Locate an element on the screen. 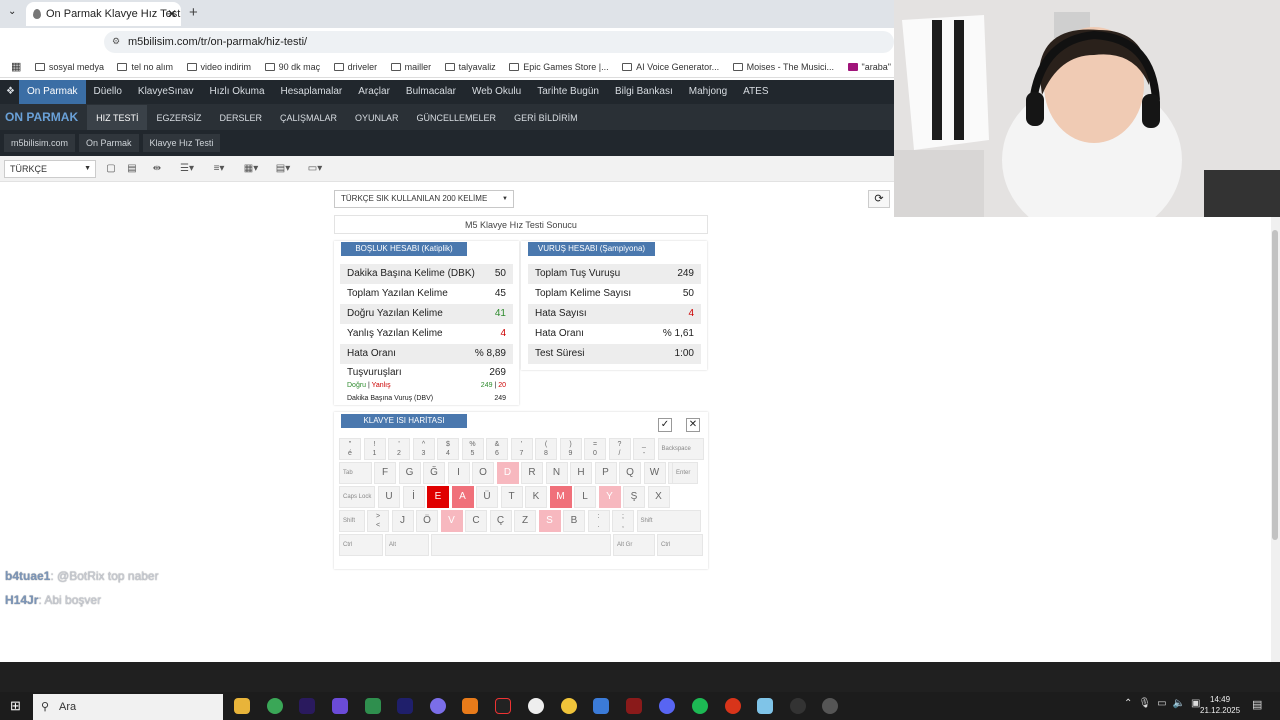 The height and width of the screenshot is (720, 1280). nav-item: Tarihte Bugün is located at coordinates (568, 92).